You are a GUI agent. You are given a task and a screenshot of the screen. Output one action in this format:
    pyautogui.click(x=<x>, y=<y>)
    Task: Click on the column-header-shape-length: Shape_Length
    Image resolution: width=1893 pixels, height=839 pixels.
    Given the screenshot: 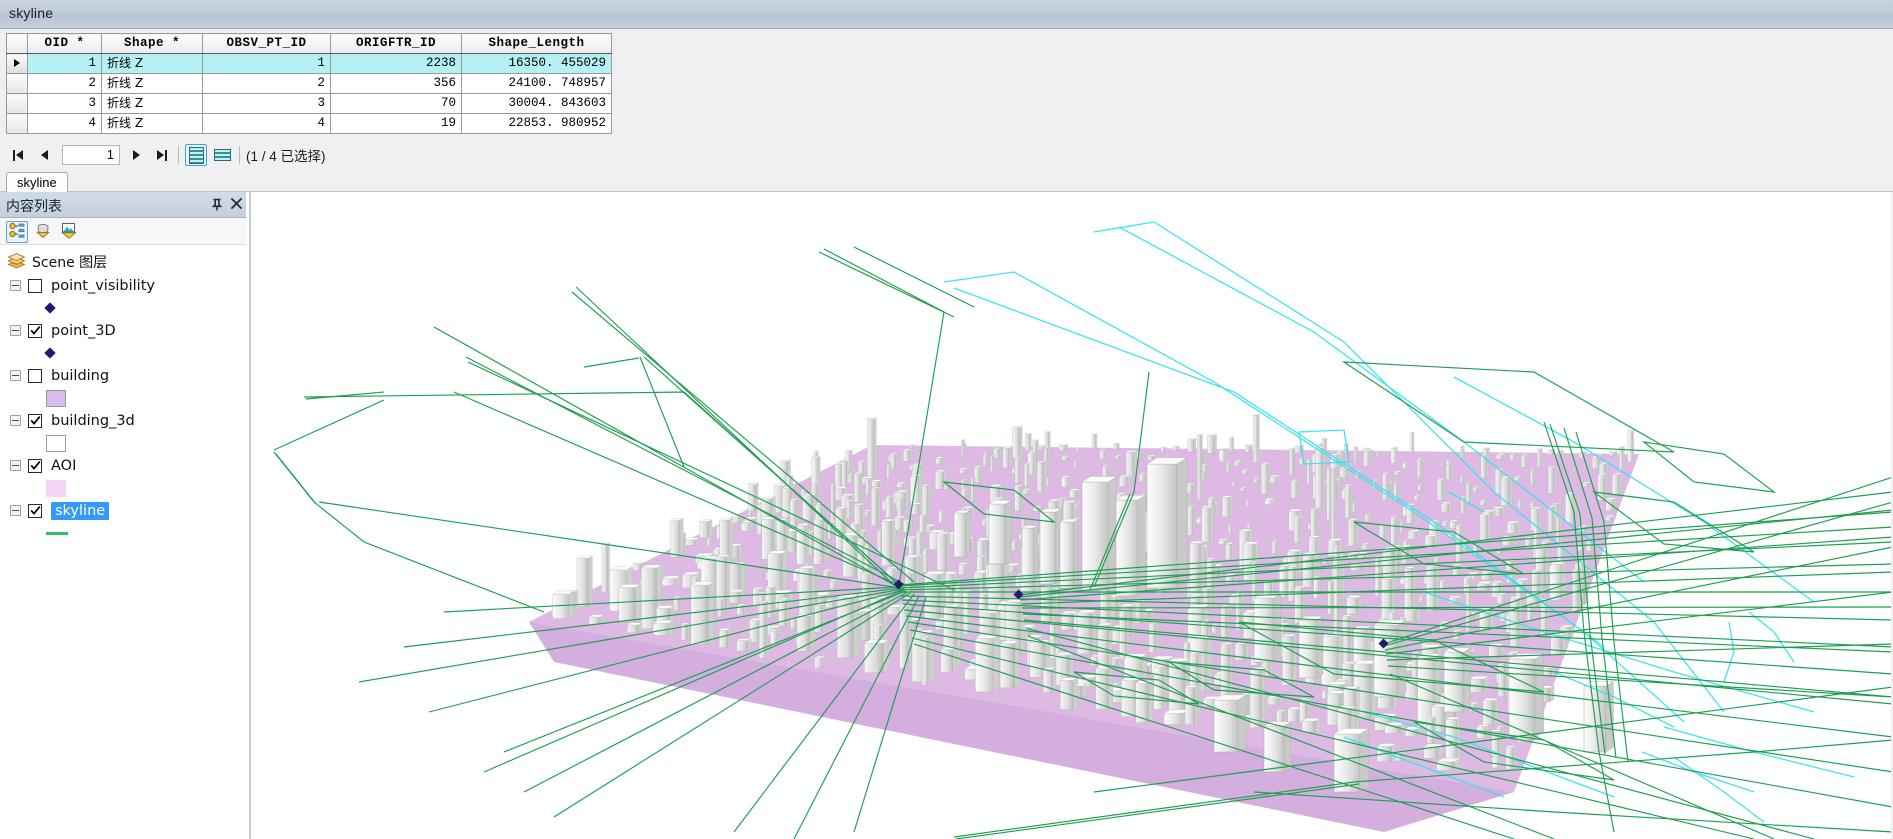 What is the action you would take?
    pyautogui.click(x=536, y=43)
    